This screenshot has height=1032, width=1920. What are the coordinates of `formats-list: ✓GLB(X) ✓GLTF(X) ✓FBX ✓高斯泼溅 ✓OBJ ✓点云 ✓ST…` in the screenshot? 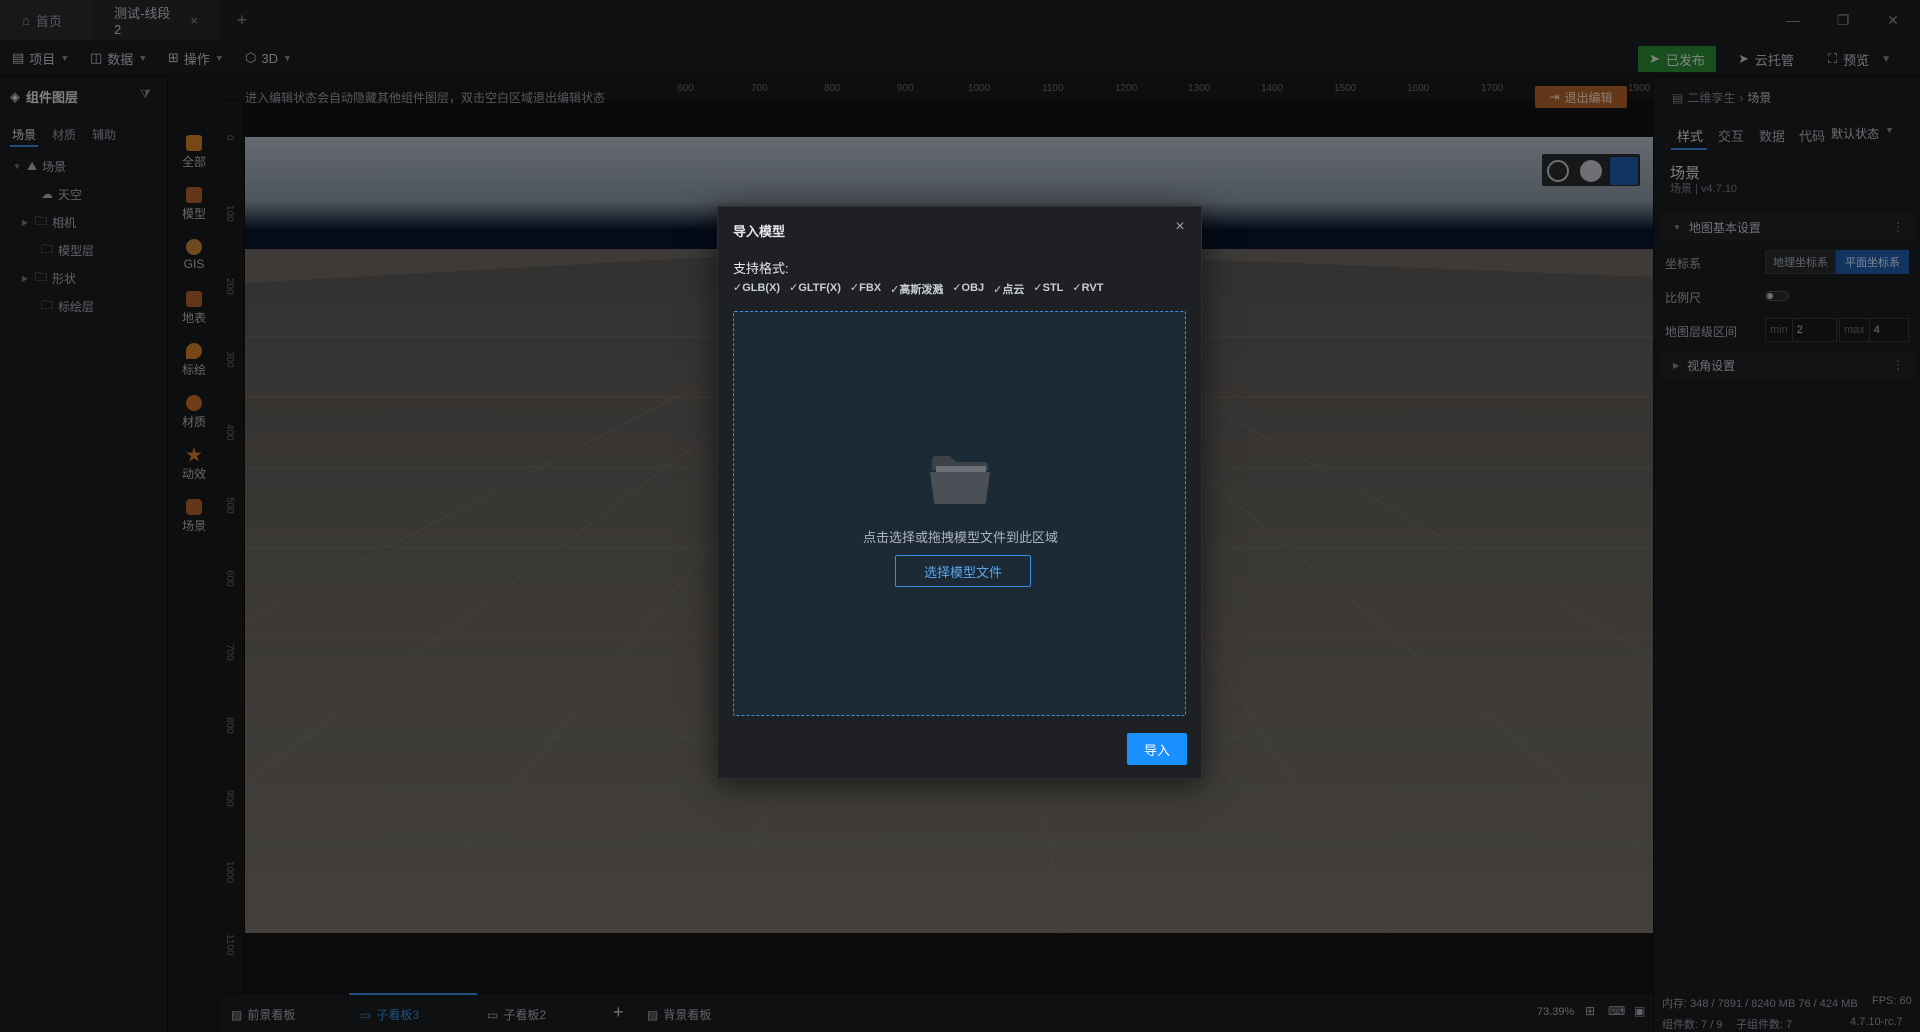 It's located at (918, 289).